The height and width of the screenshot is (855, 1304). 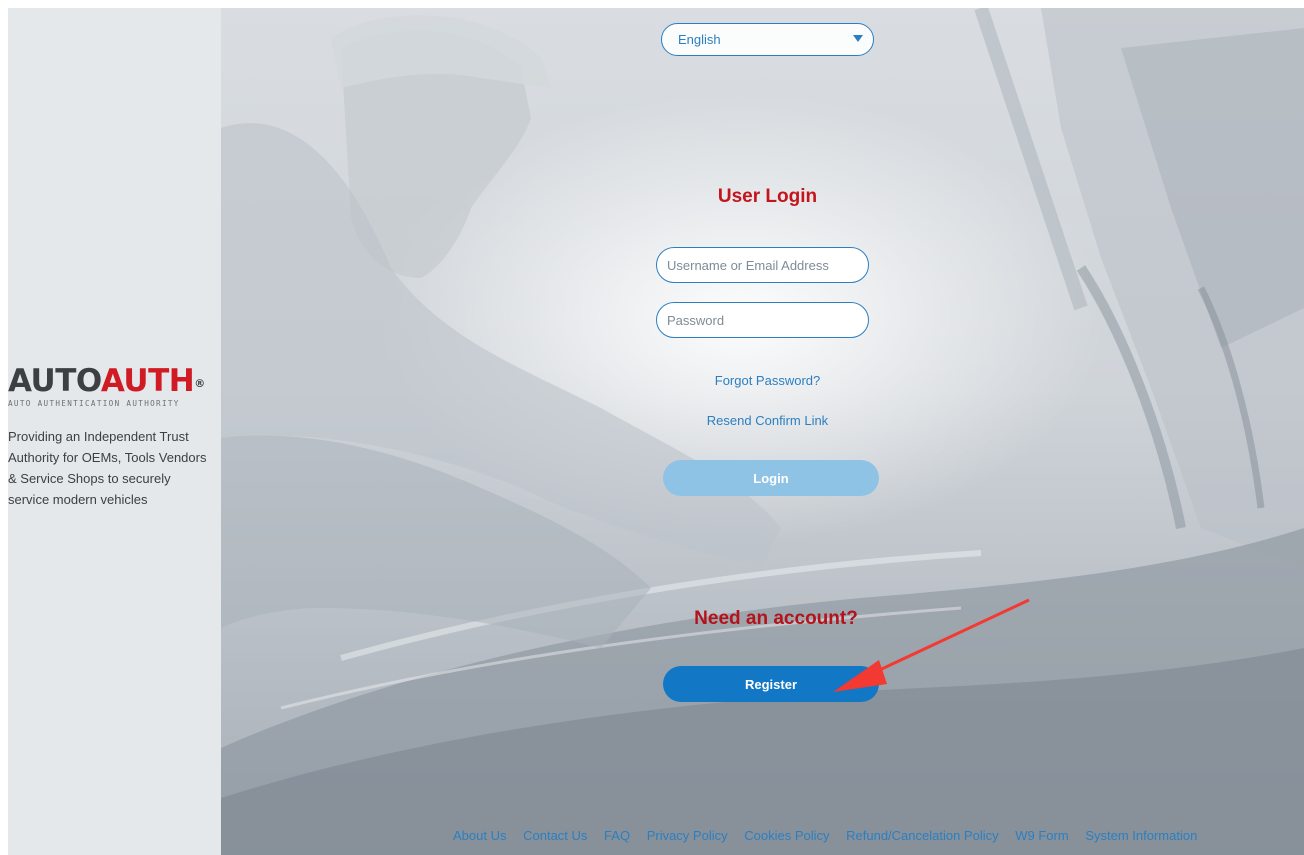 I want to click on logo-tagline: AUTO AUTHENTICATION AUTHORITY, so click(x=94, y=403).